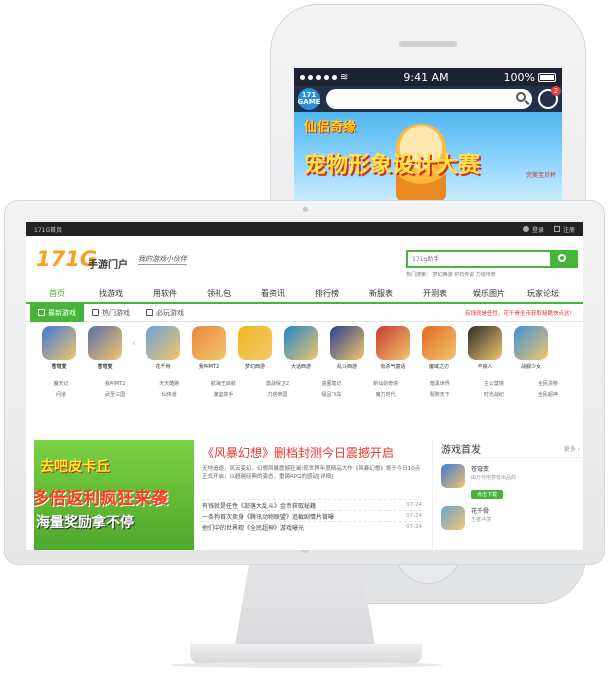 Image resolution: width=608 pixels, height=685 pixels. What do you see at coordinates (41, 312) in the screenshot?
I see `new-games-icon` at bounding box center [41, 312].